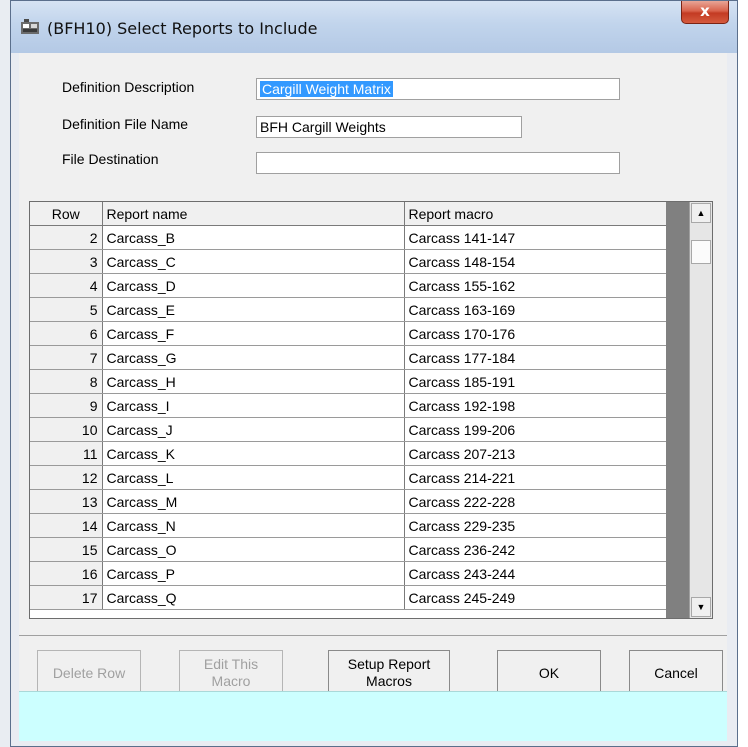 The height and width of the screenshot is (747, 748). I want to click on table-row: 15 Carcass_O Carcass 236-242, so click(349, 549).